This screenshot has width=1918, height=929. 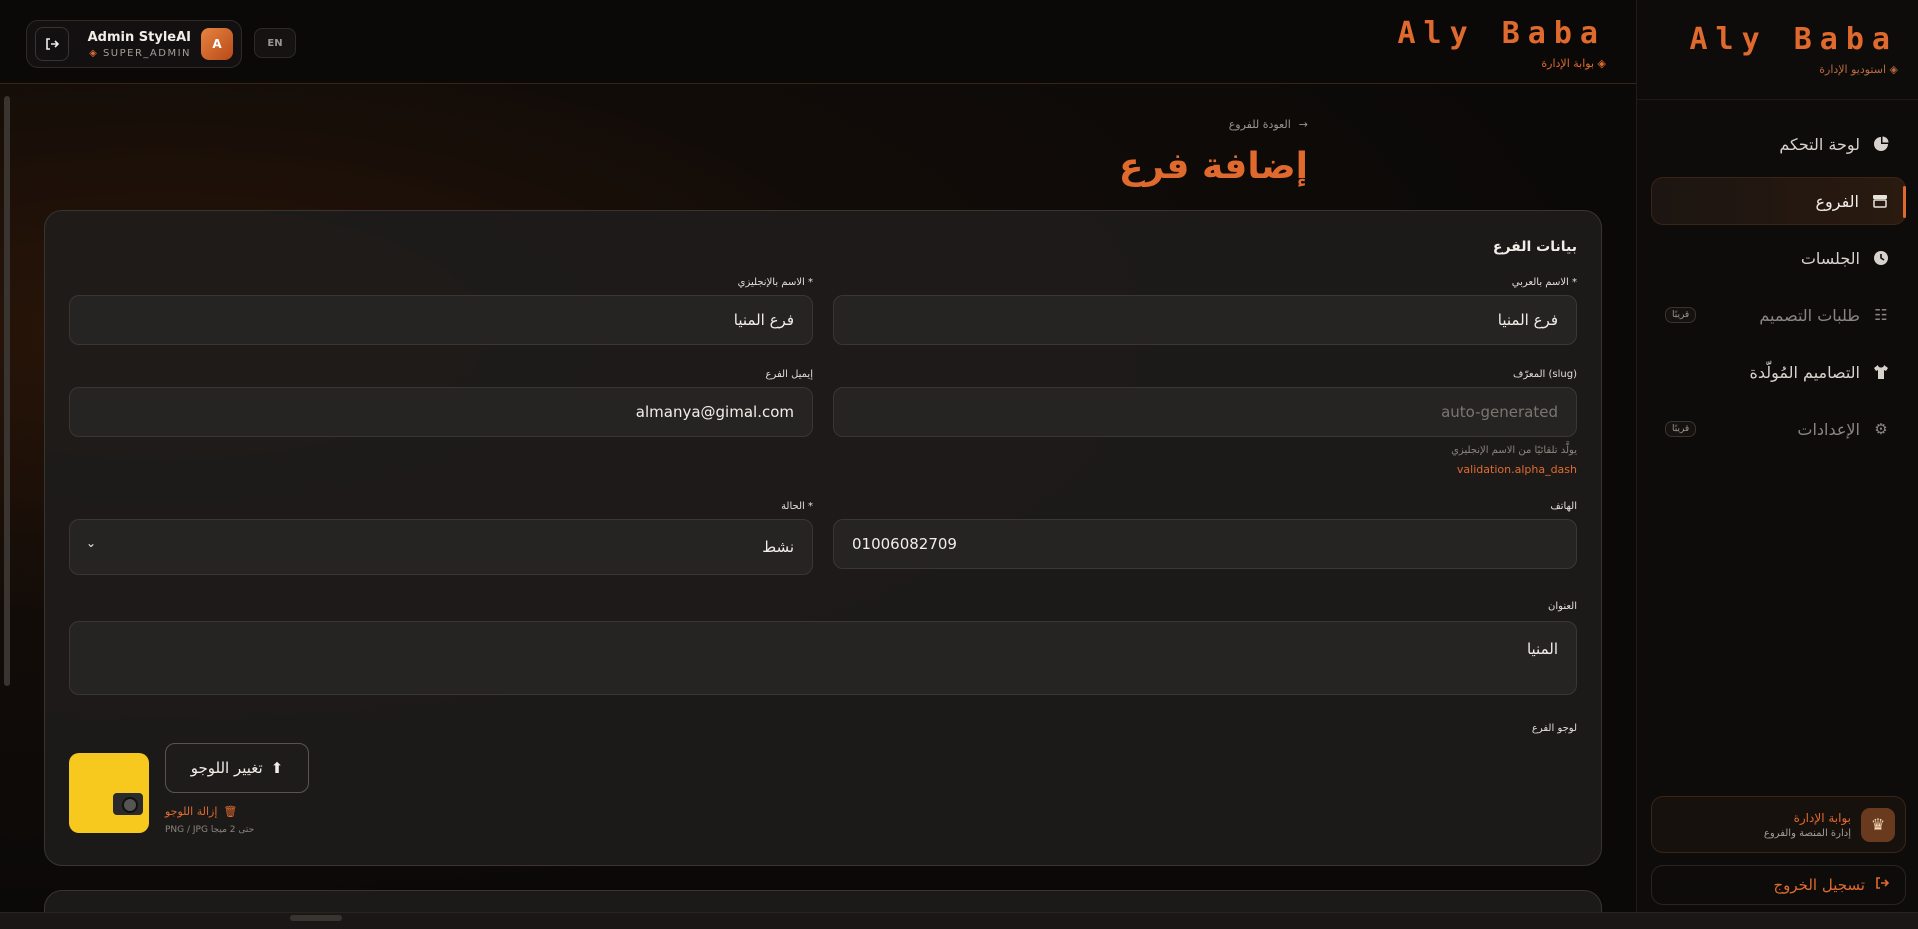 What do you see at coordinates (1502, 63) in the screenshot?
I see `brand-subtitle: بوابة الإدارة ◈` at bounding box center [1502, 63].